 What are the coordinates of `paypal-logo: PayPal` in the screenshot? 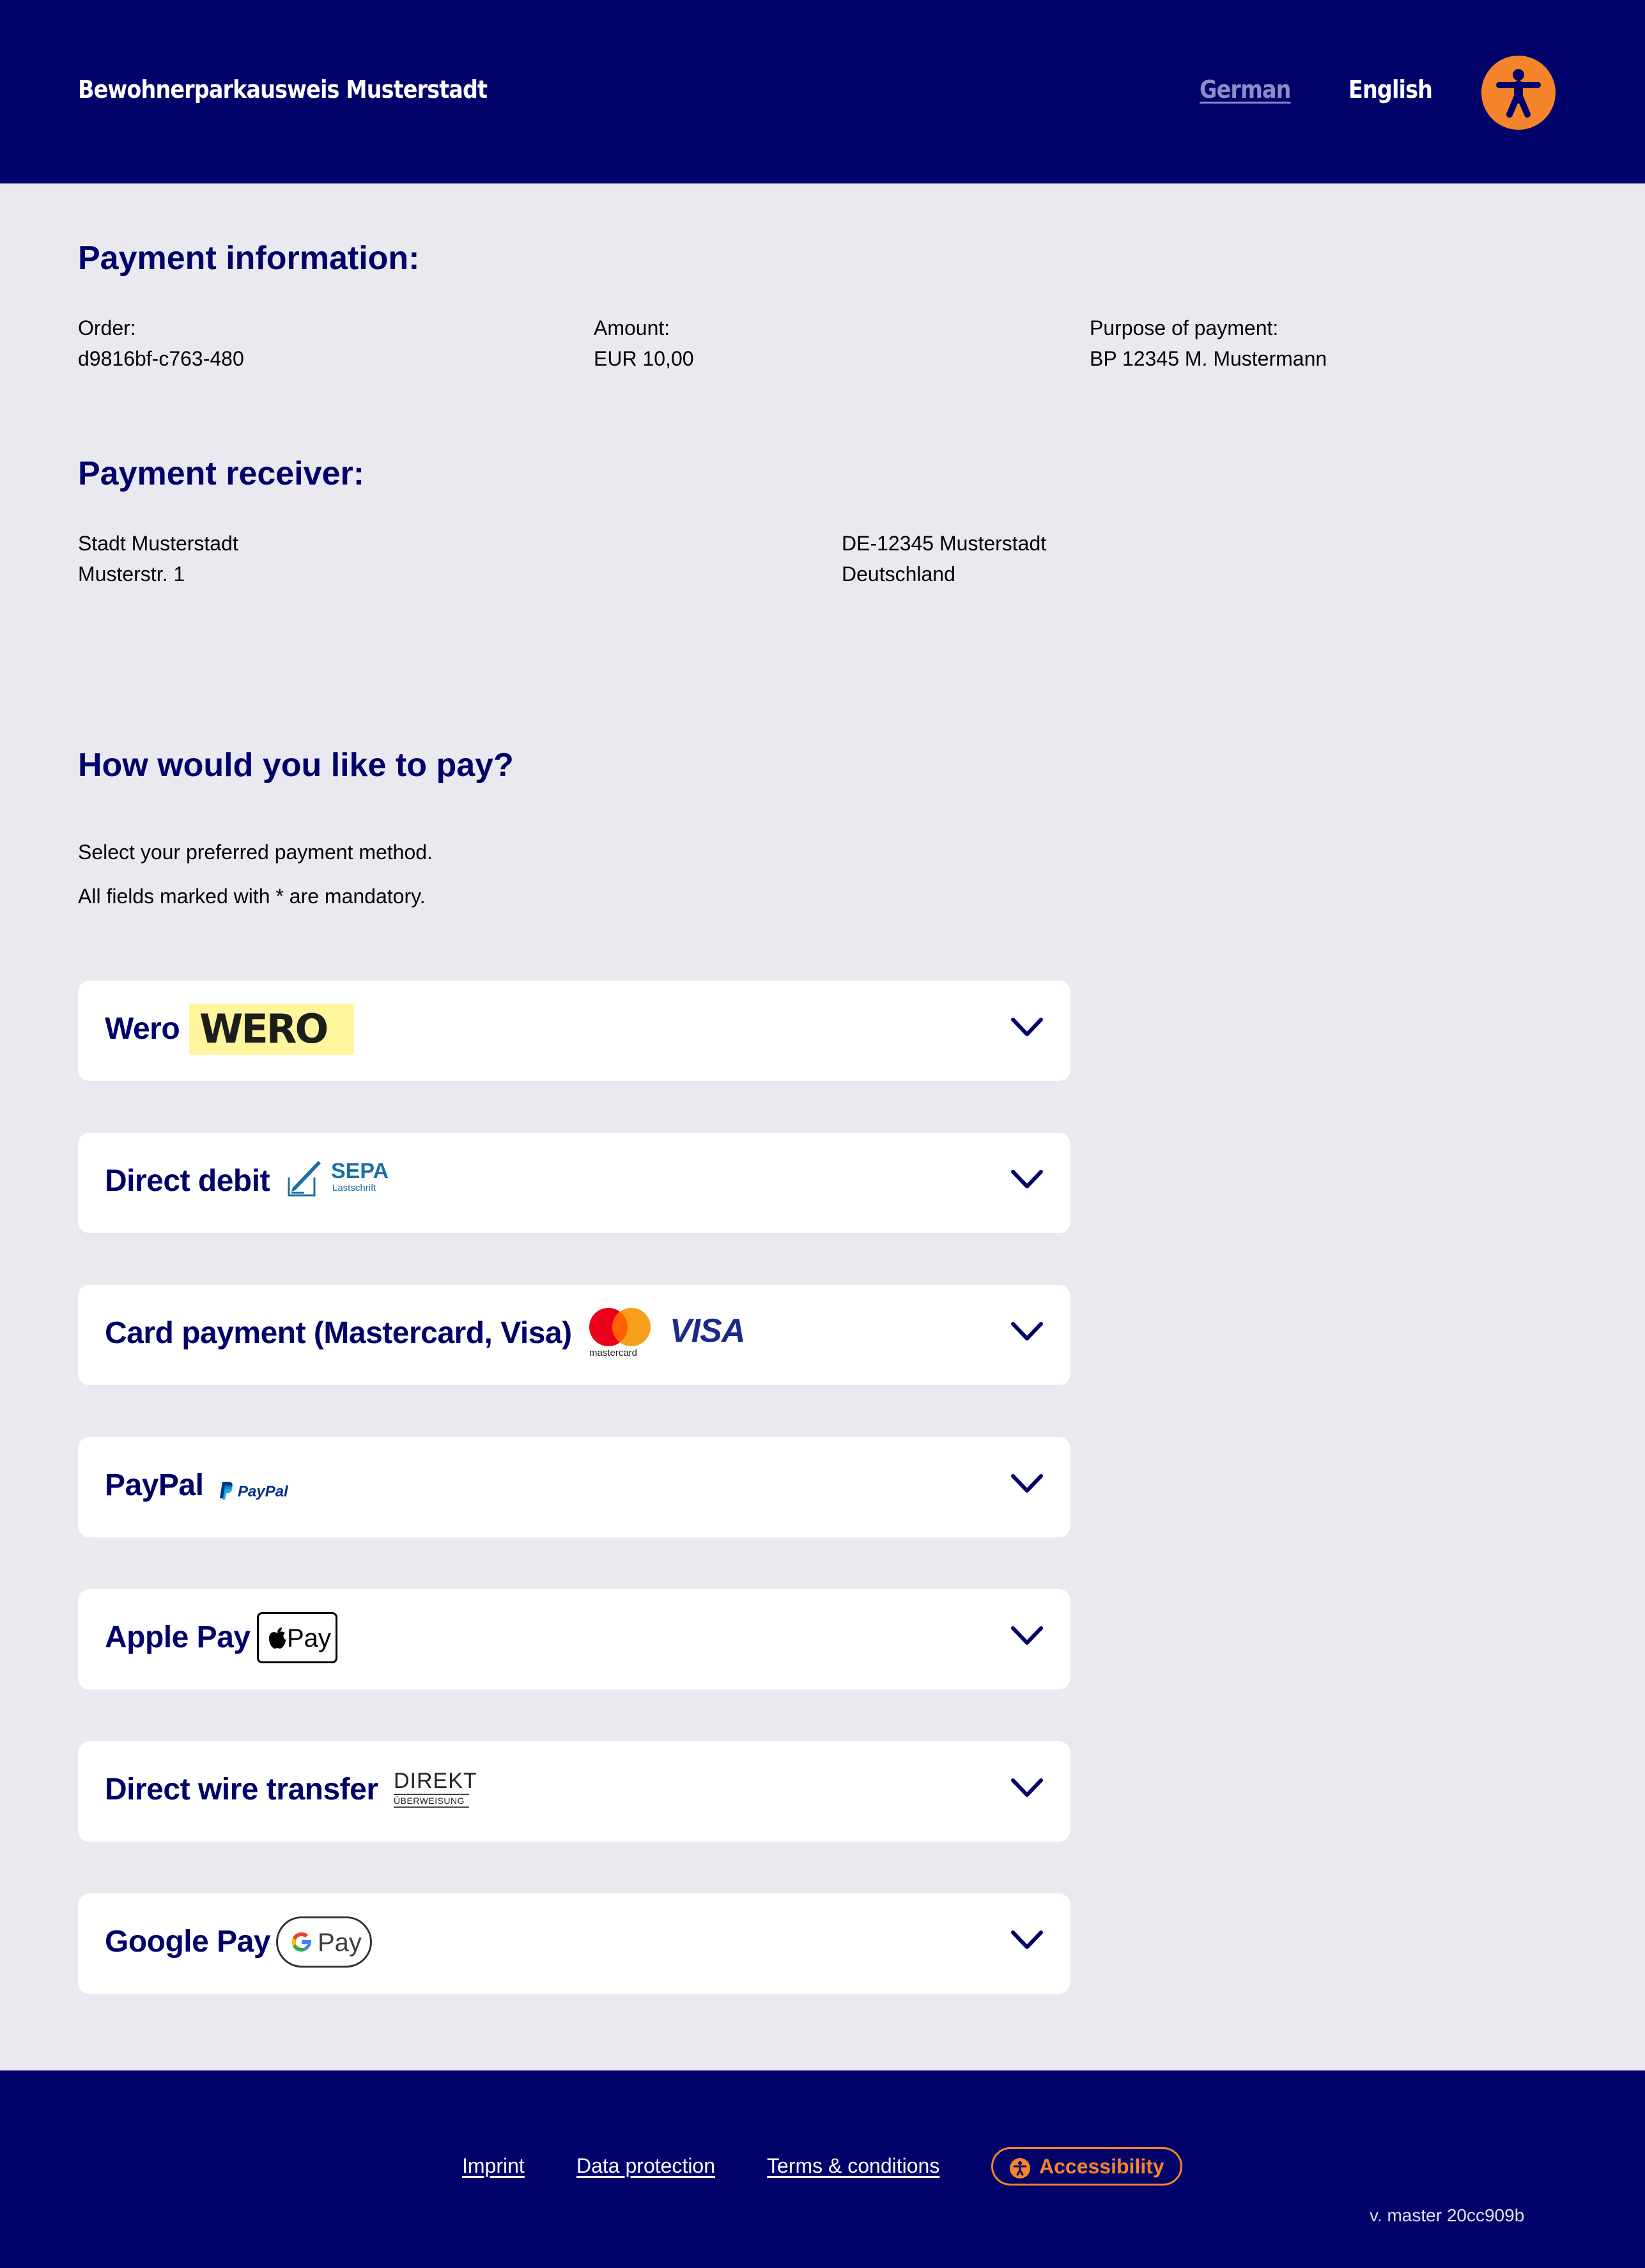 It's located at (260, 1491).